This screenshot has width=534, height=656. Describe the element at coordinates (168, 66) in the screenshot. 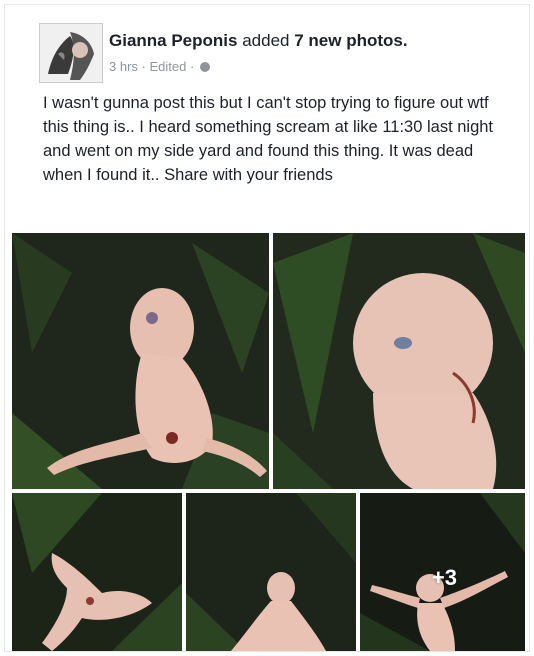

I see `edited-label: Edited` at that location.